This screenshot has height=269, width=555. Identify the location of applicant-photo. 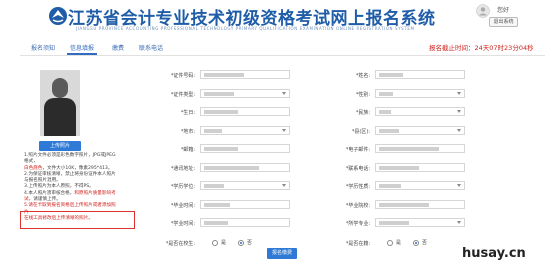
(60, 103).